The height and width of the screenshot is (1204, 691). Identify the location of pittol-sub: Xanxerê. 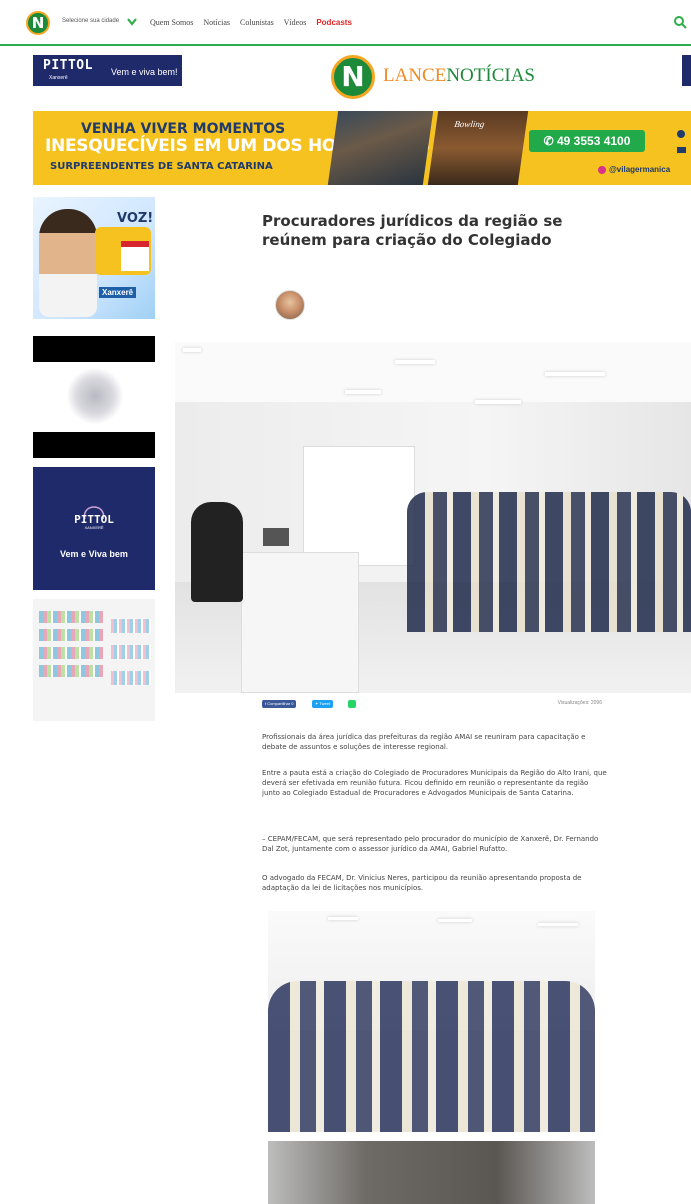
(58, 78).